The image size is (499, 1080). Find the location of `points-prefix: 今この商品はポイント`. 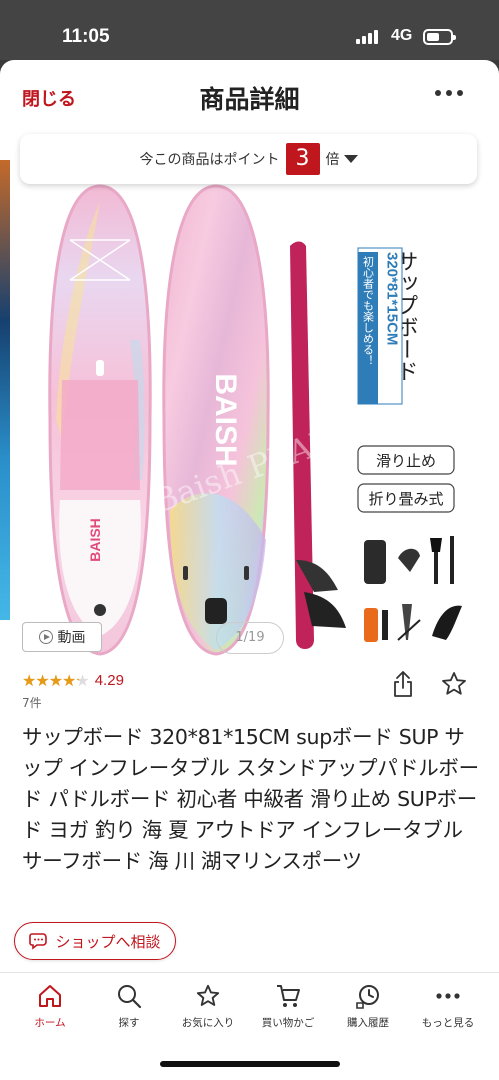

points-prefix: 今この商品はポイント is located at coordinates (209, 160).